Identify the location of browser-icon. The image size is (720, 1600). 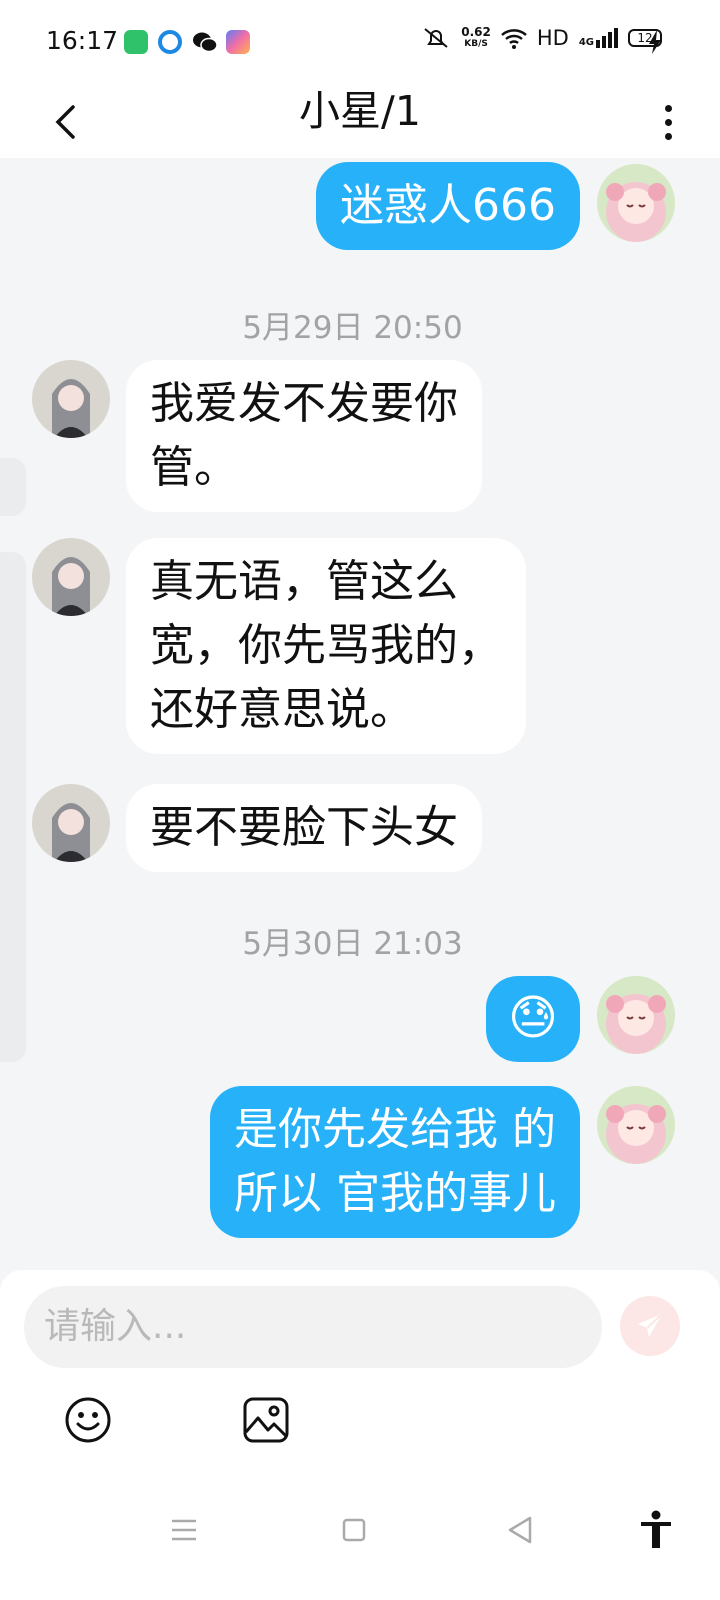
(170, 42).